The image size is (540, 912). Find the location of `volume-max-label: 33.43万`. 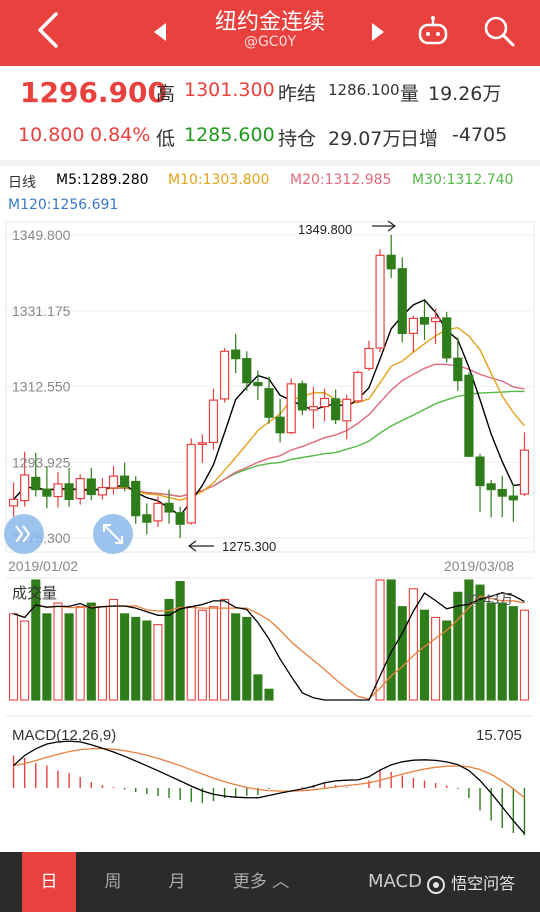

volume-max-label: 33.43万 is located at coordinates (488, 599).